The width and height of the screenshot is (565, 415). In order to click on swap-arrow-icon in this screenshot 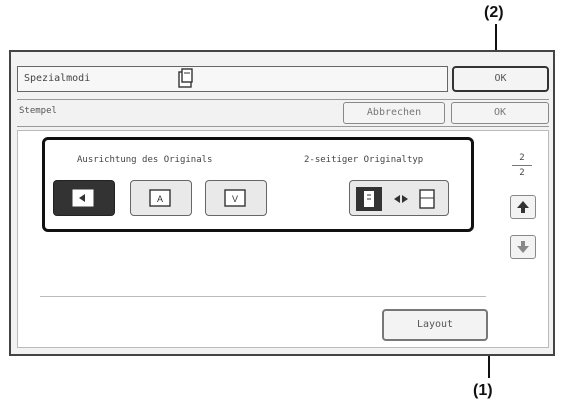, I will do `click(401, 199)`.